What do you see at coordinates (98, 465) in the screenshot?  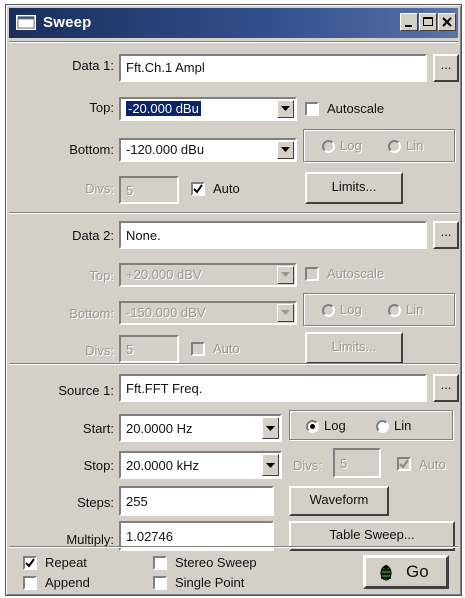 I see `source1-stop-label: Stop:` at bounding box center [98, 465].